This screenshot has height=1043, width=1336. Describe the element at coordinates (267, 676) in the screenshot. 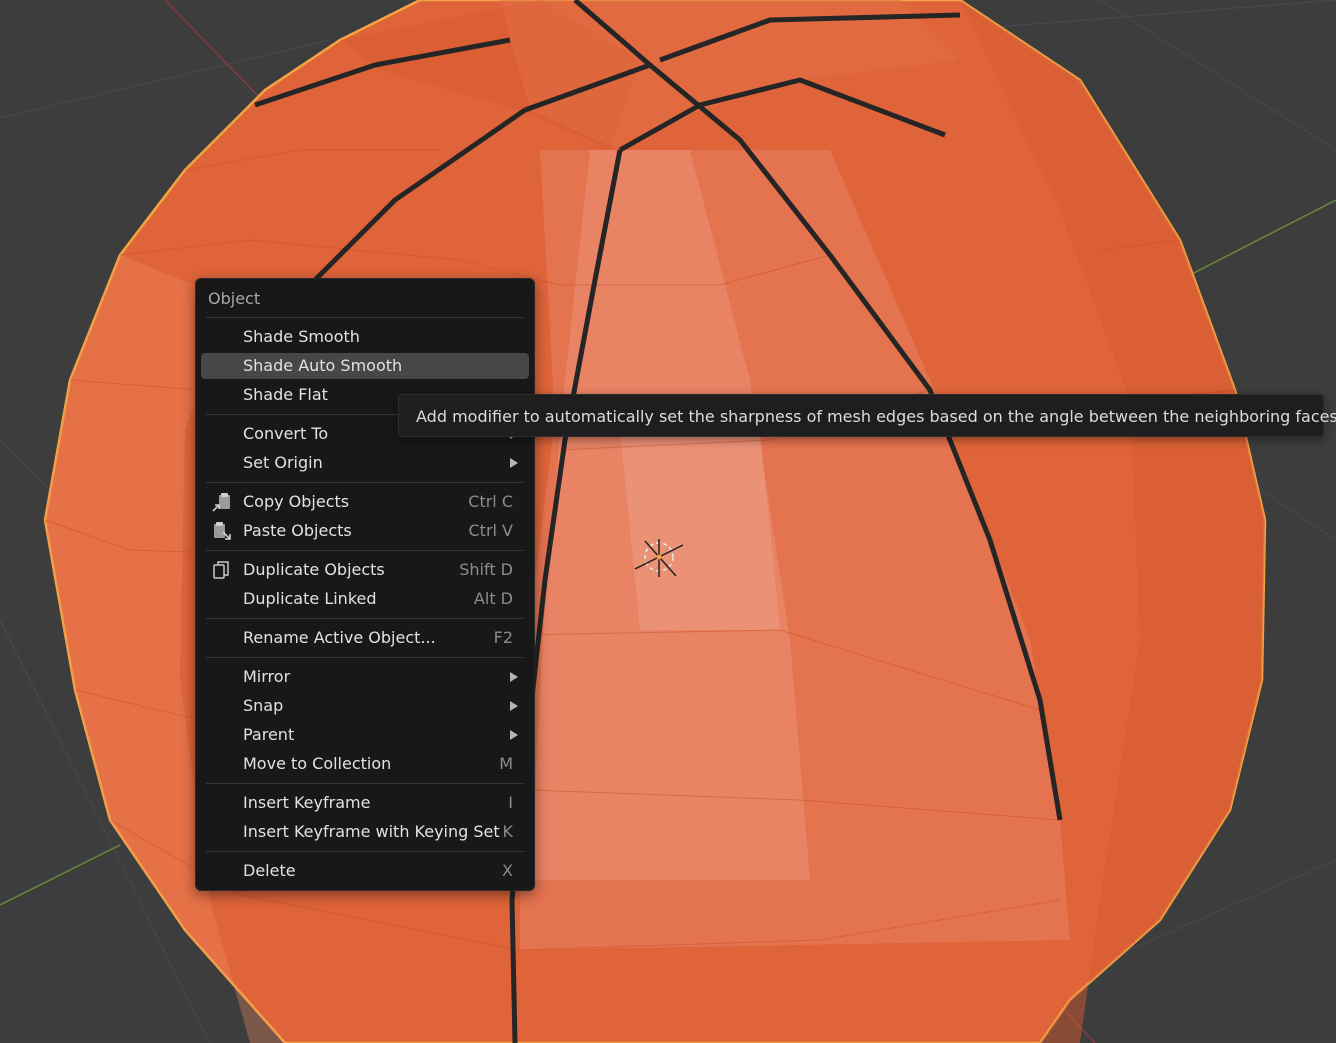

I see `menu-item-label: Mirror` at that location.